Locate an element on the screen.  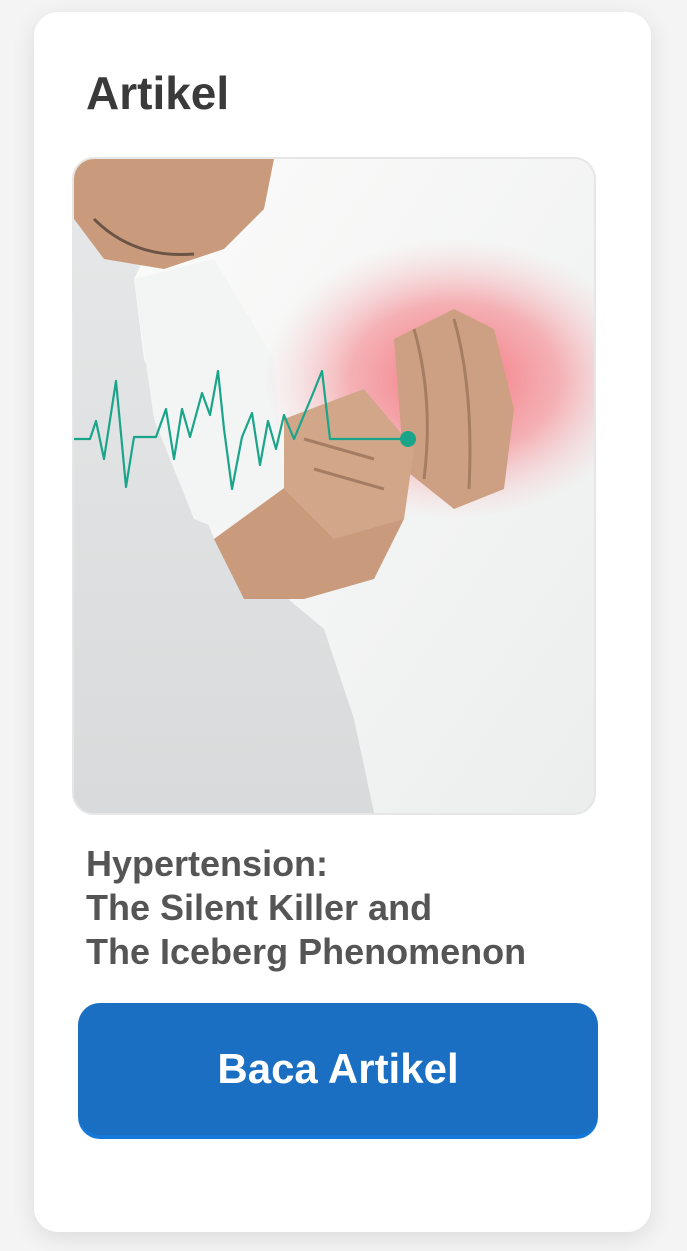
read-article-button: Baca Artikel is located at coordinates (338, 1069).